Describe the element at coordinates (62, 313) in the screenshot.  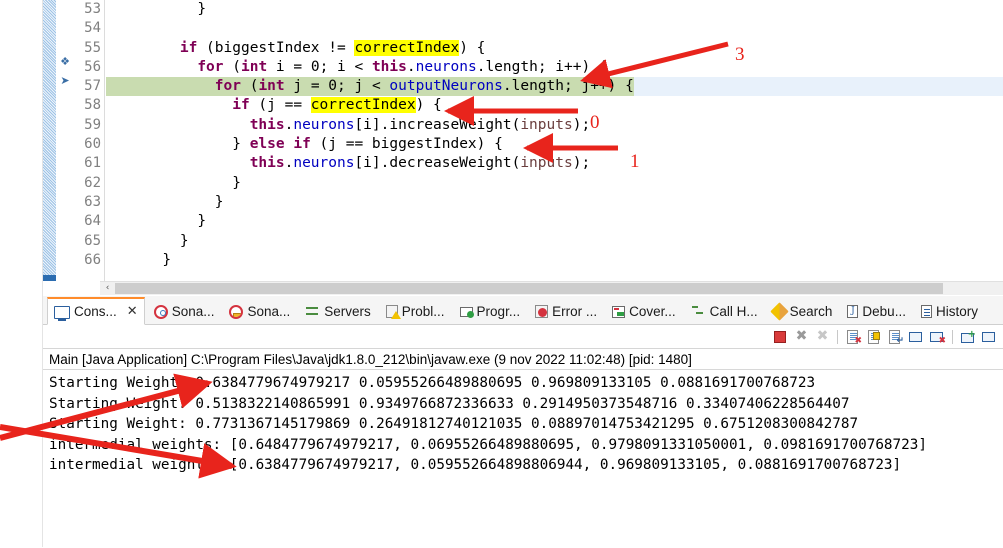
I see `console-icon` at that location.